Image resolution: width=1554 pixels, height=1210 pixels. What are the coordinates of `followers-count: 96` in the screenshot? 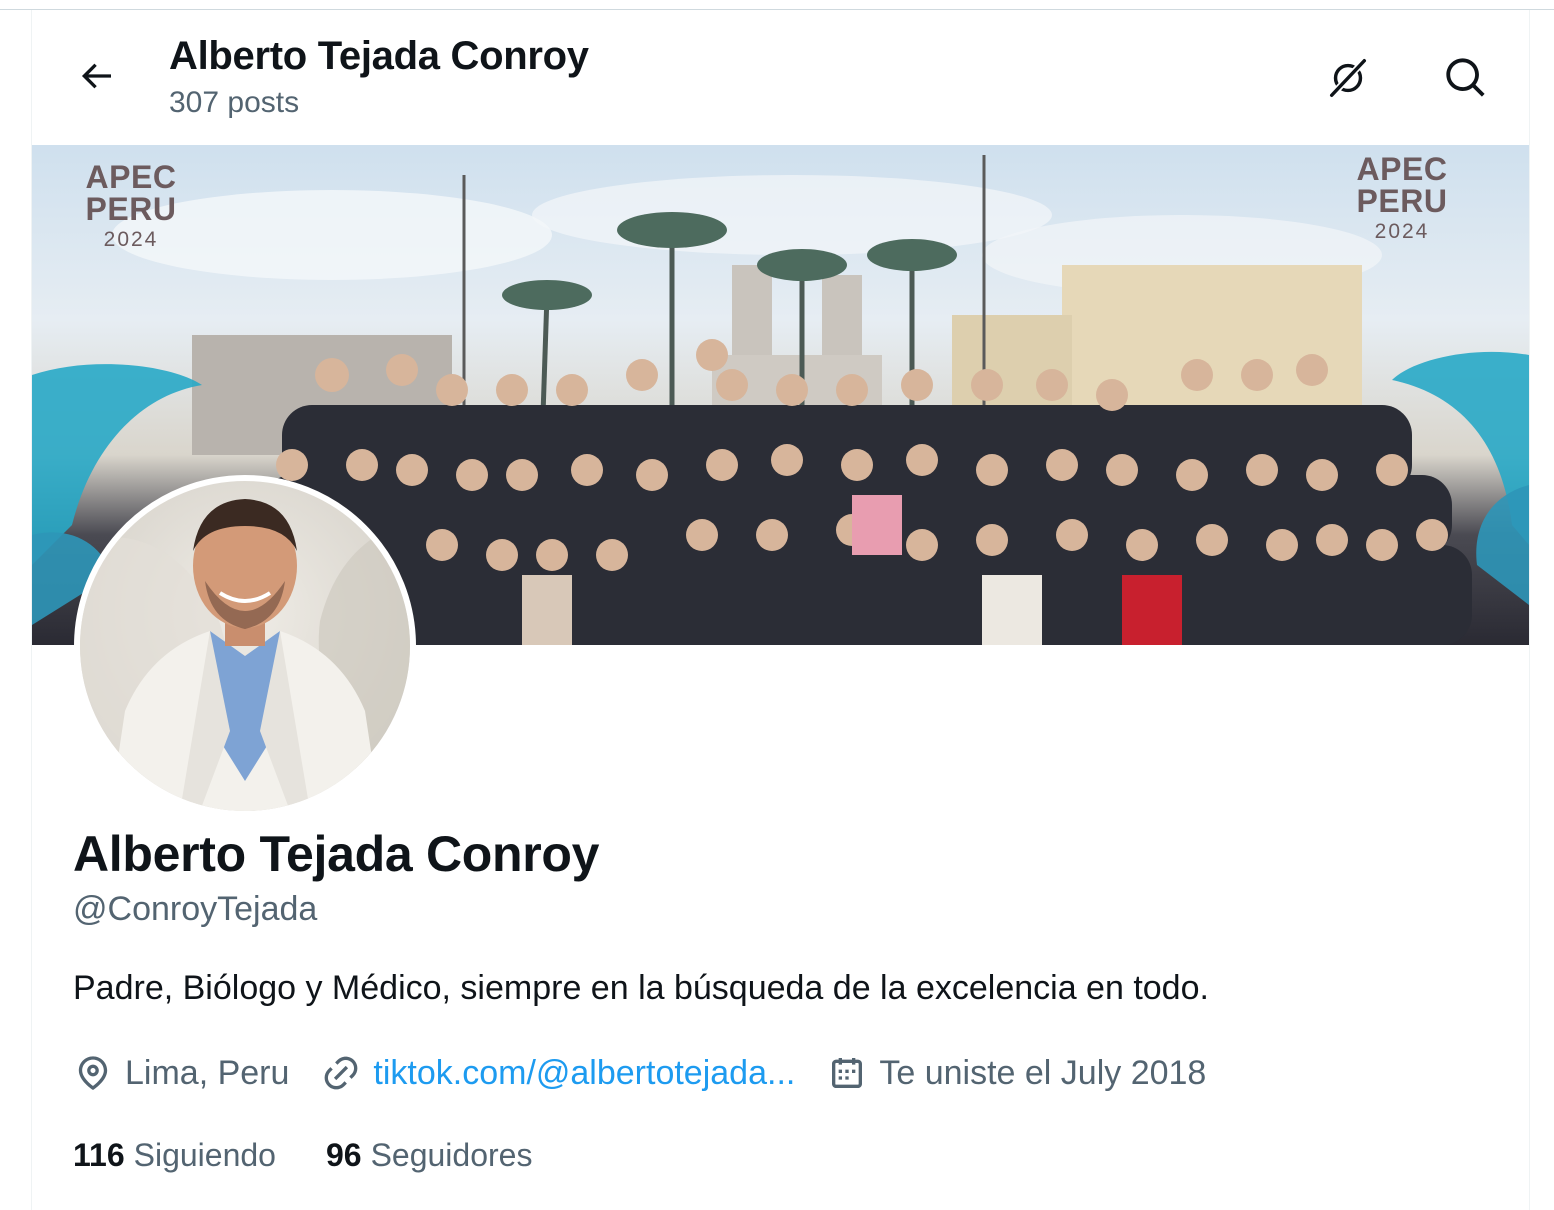 It's located at (343, 1154).